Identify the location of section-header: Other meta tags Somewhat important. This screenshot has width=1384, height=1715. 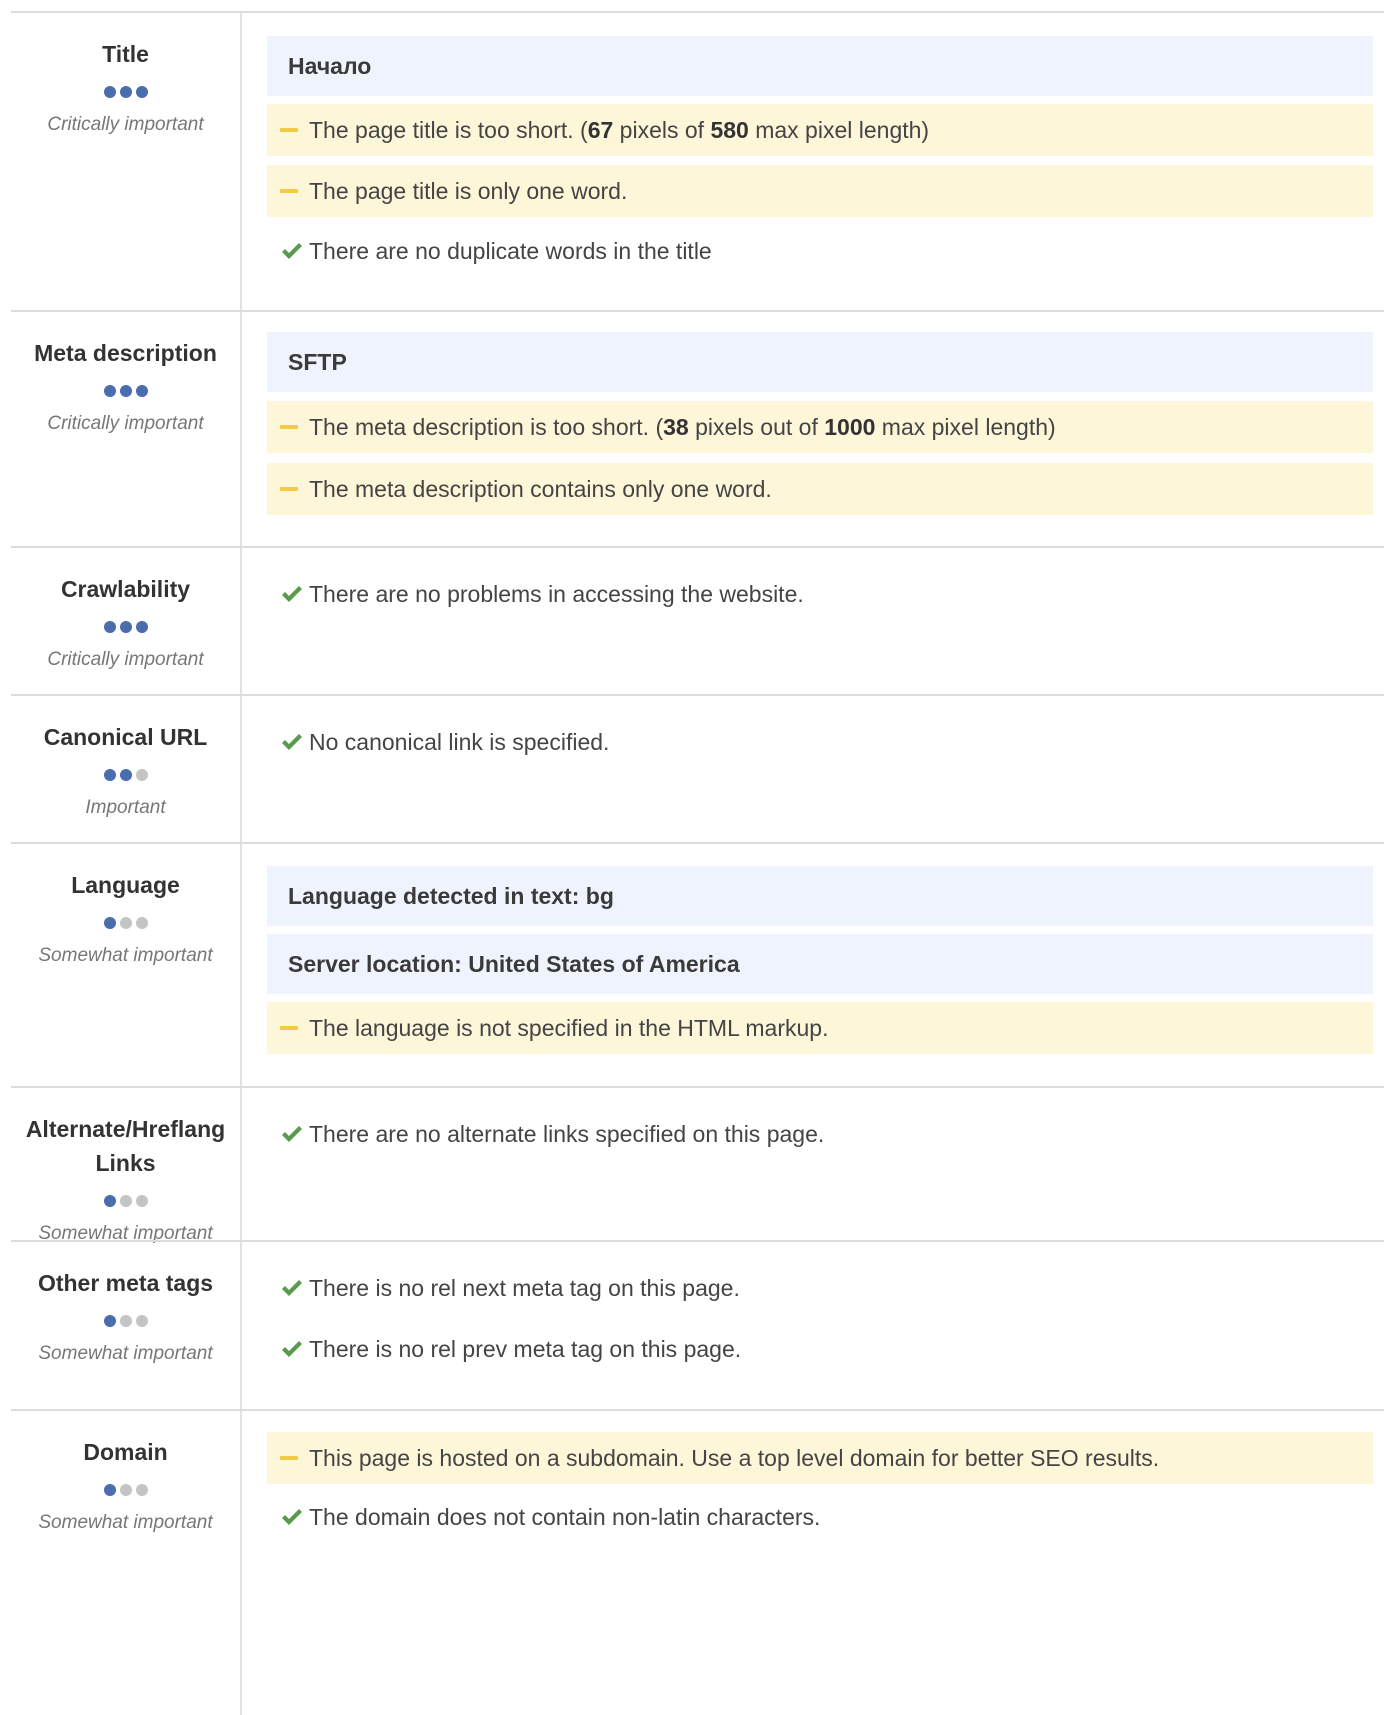
(126, 1325).